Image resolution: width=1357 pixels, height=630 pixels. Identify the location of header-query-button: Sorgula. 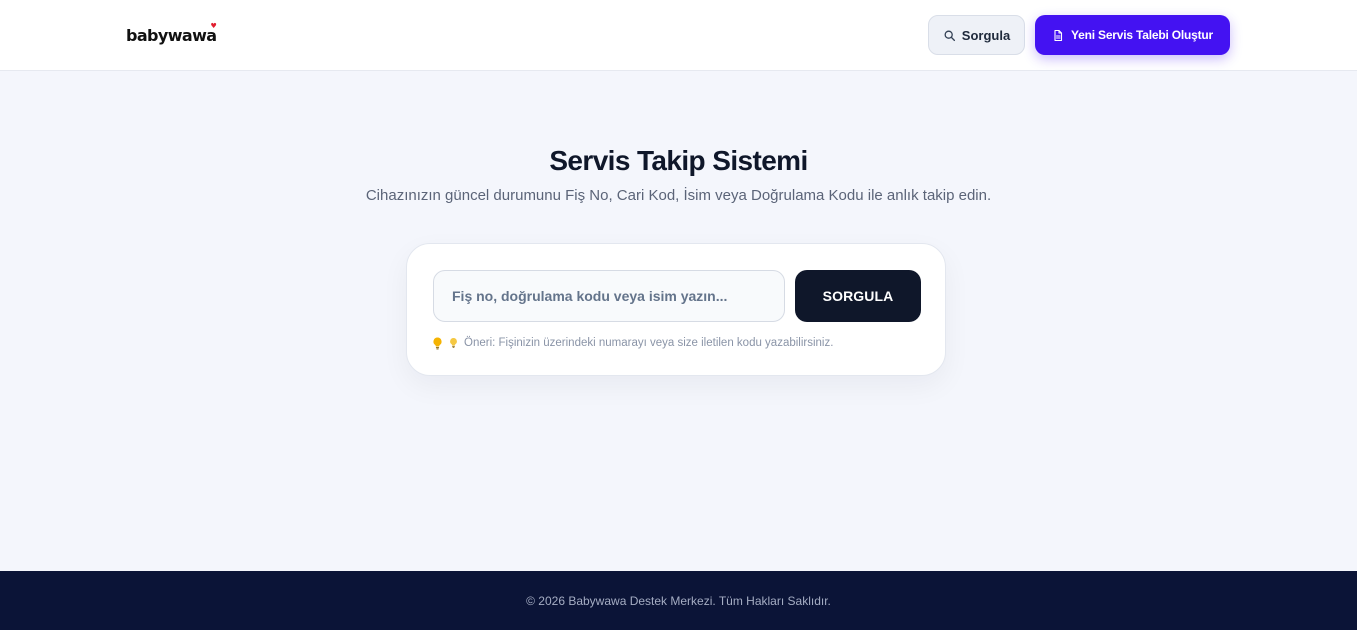
(976, 35).